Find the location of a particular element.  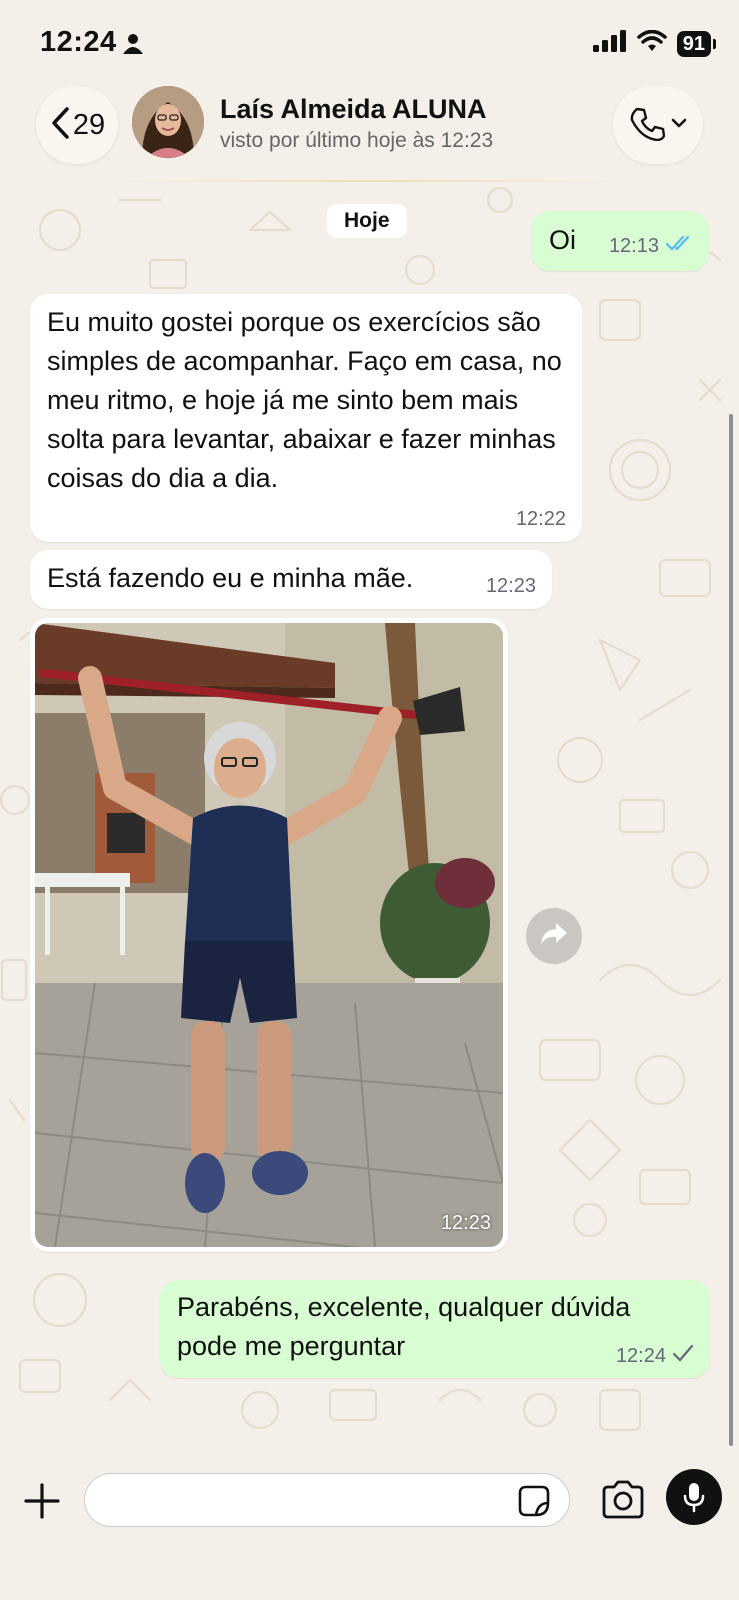

input-bar is located at coordinates (369, 1527).